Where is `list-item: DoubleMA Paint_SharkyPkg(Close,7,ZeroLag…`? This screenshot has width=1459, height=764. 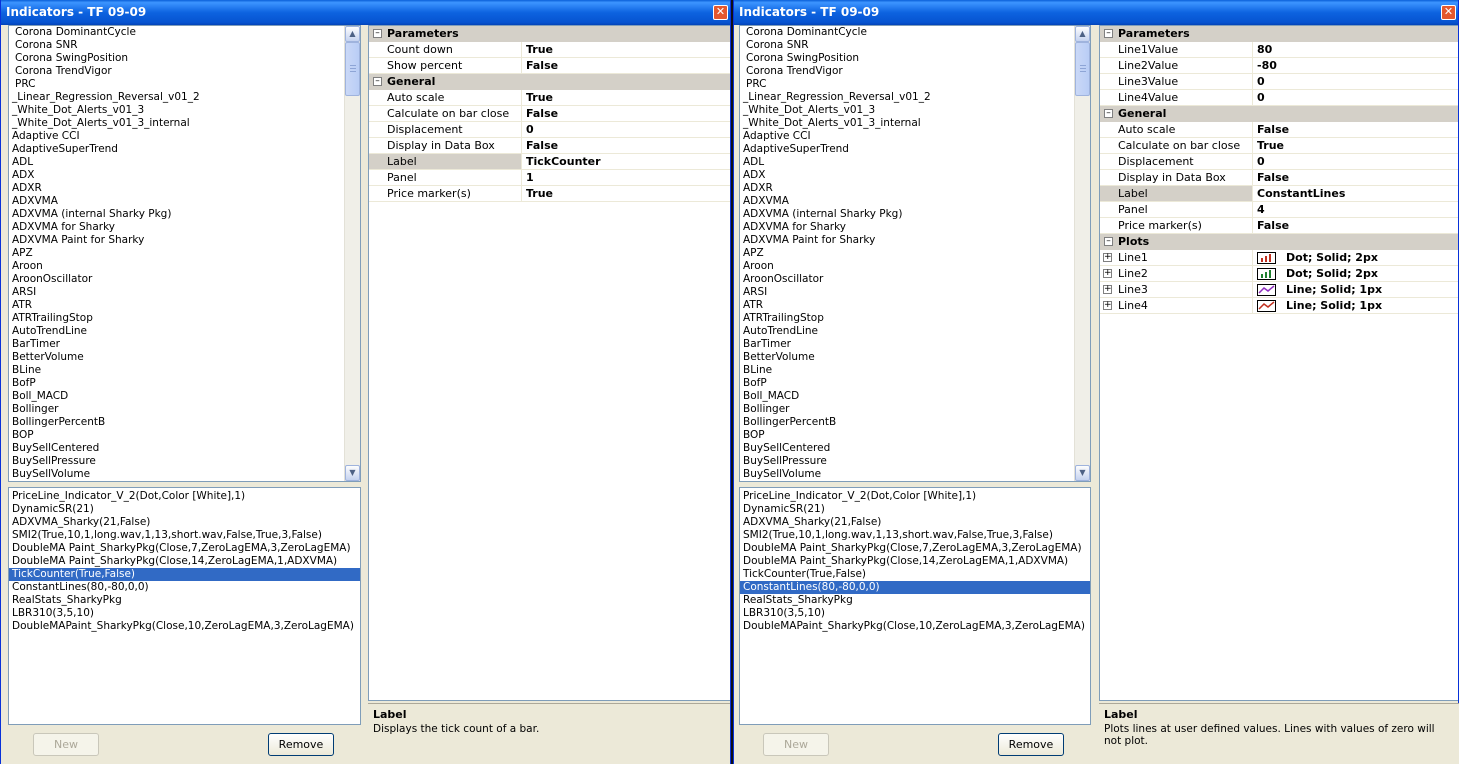
list-item: DoubleMA Paint_SharkyPkg(Close,7,ZeroLag… is located at coordinates (915, 548).